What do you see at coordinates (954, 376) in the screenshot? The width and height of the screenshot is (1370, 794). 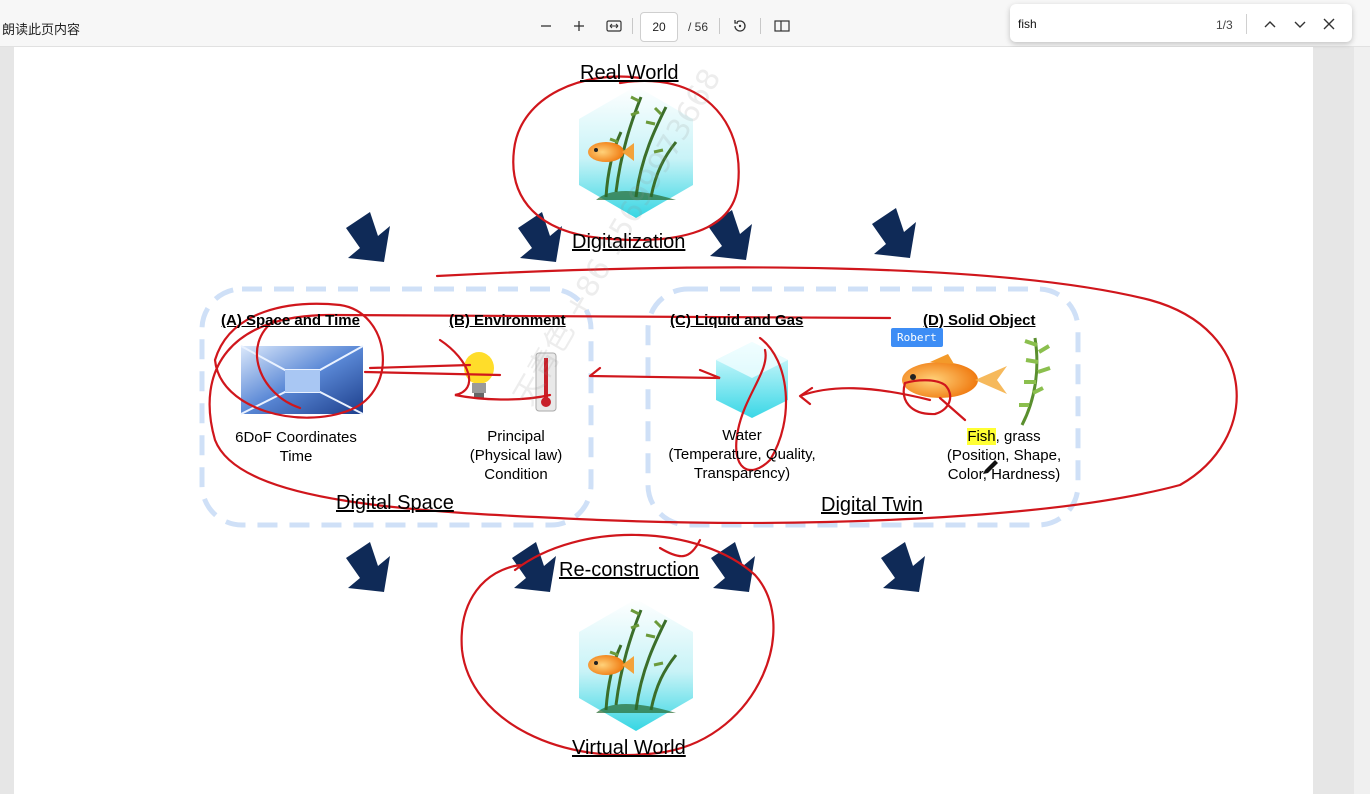 I see `goldfish-icon` at bounding box center [954, 376].